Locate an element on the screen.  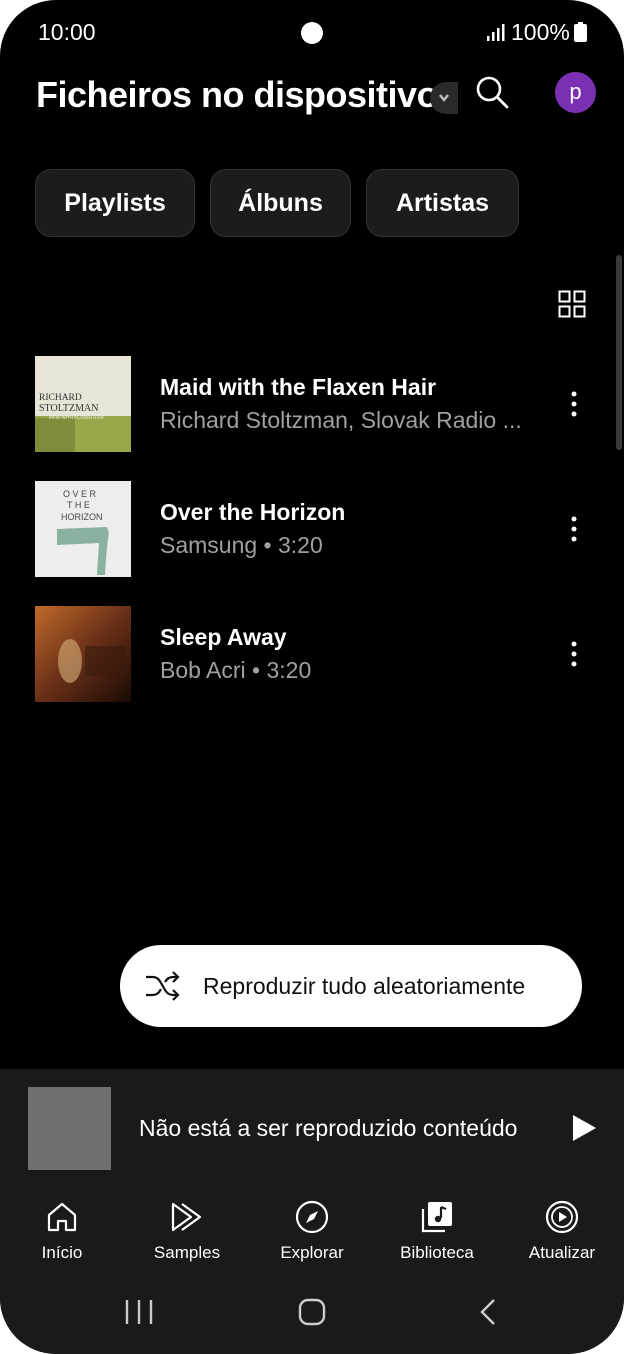
track-title: Sleep Away is located at coordinates (223, 637).